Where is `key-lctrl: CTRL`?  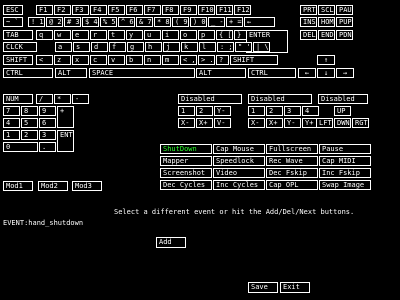 key-lctrl: CTRL is located at coordinates (28, 73).